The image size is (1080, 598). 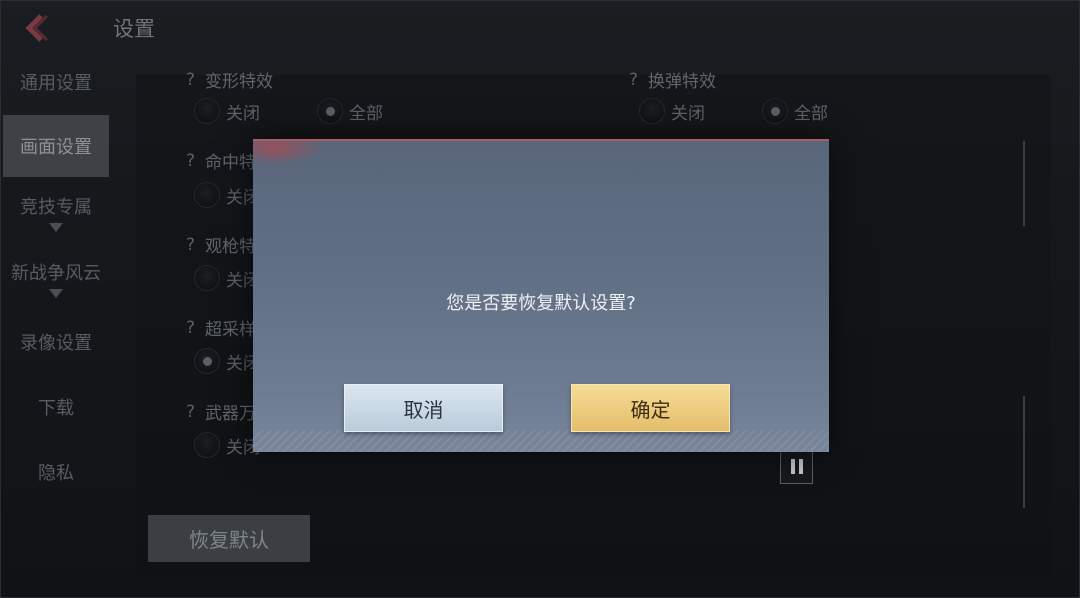 I want to click on cancel-button: 取消, so click(x=423, y=408).